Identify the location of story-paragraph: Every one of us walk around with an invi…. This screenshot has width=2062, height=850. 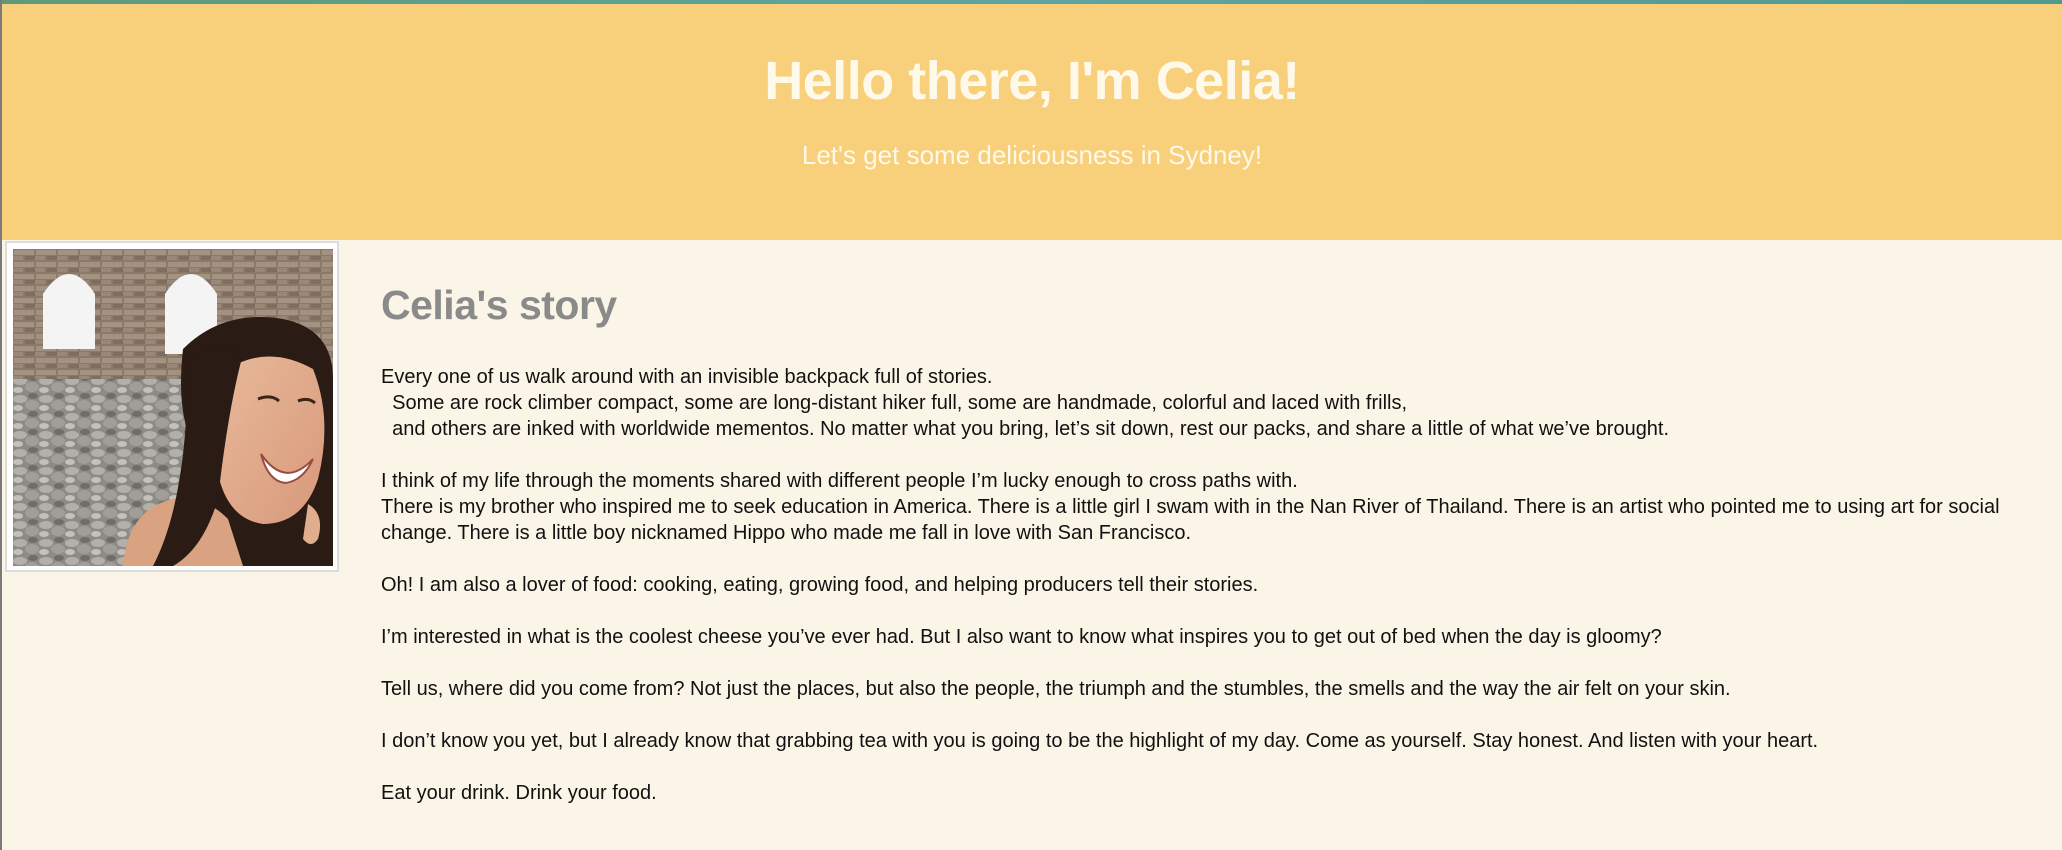
(1206, 403).